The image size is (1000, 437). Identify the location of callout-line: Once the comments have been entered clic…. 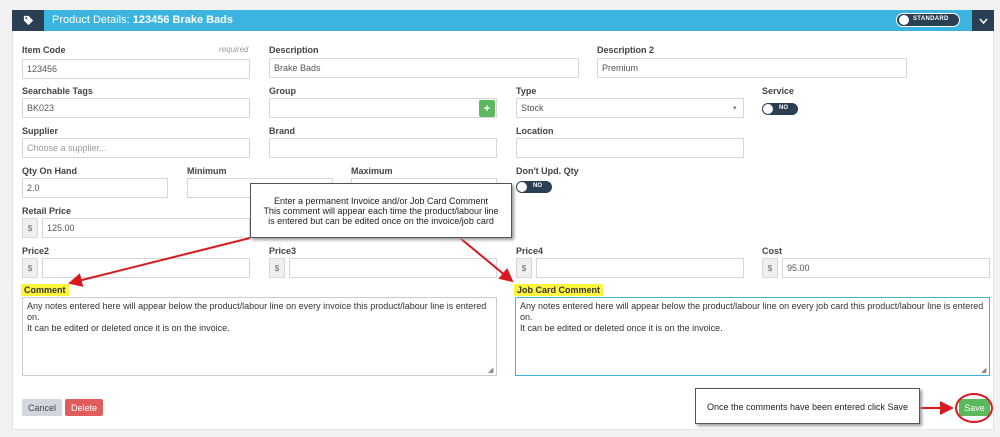
(807, 407).